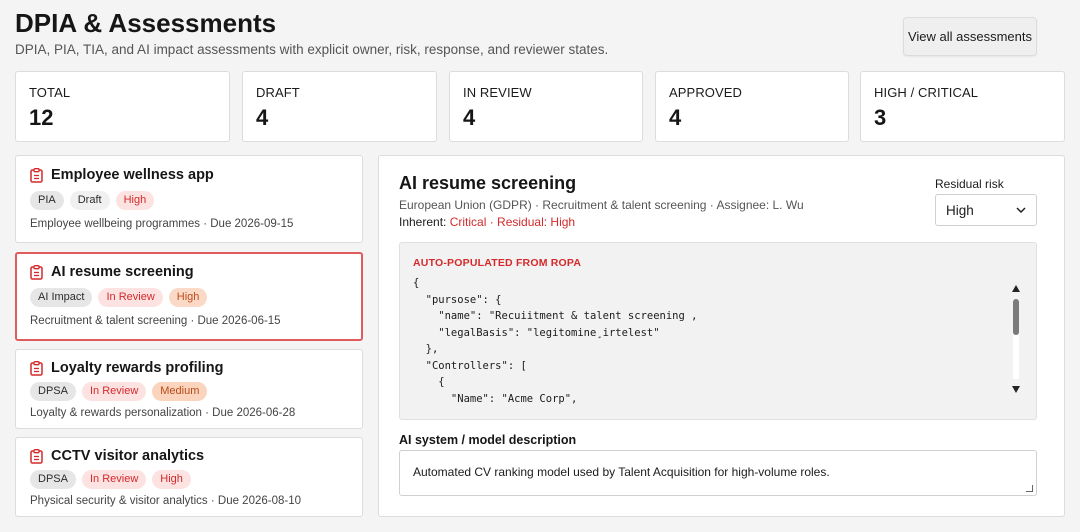  Describe the element at coordinates (122, 106) in the screenshot. I see `stat-total: TOTAL 12` at that location.